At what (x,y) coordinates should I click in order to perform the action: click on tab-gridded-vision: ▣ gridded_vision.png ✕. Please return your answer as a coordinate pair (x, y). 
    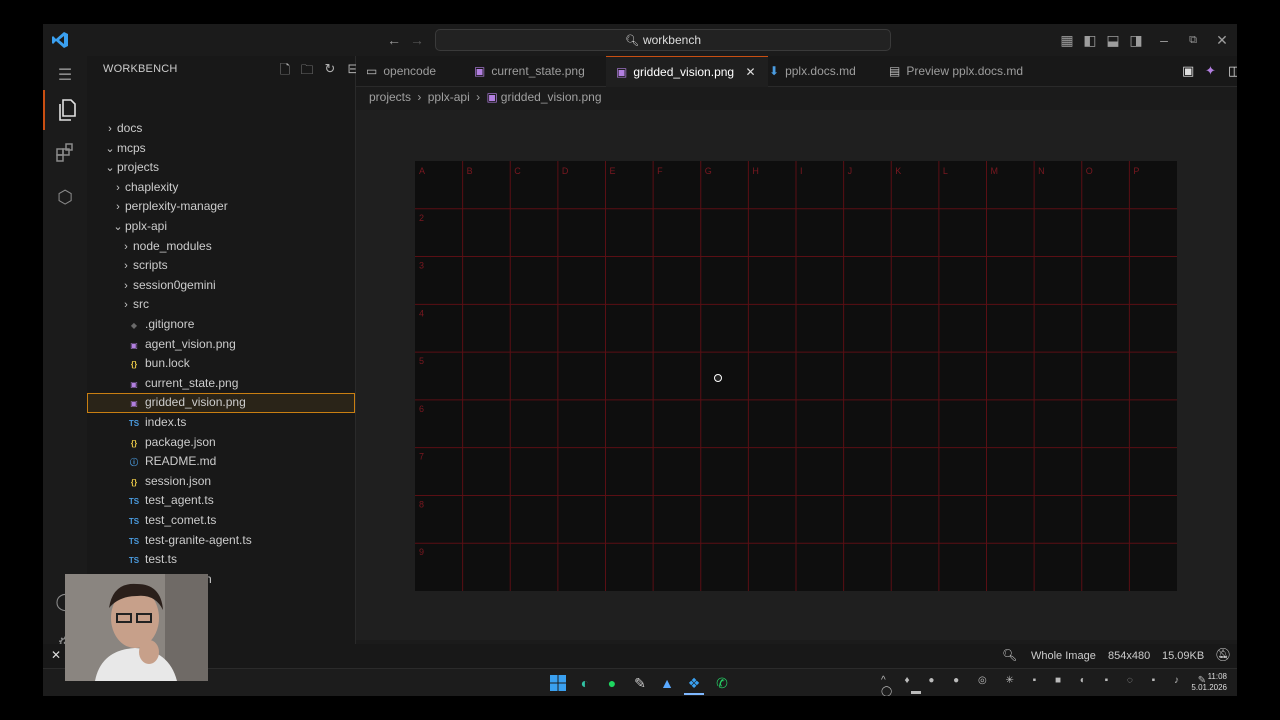
    Looking at the image, I should click on (687, 71).